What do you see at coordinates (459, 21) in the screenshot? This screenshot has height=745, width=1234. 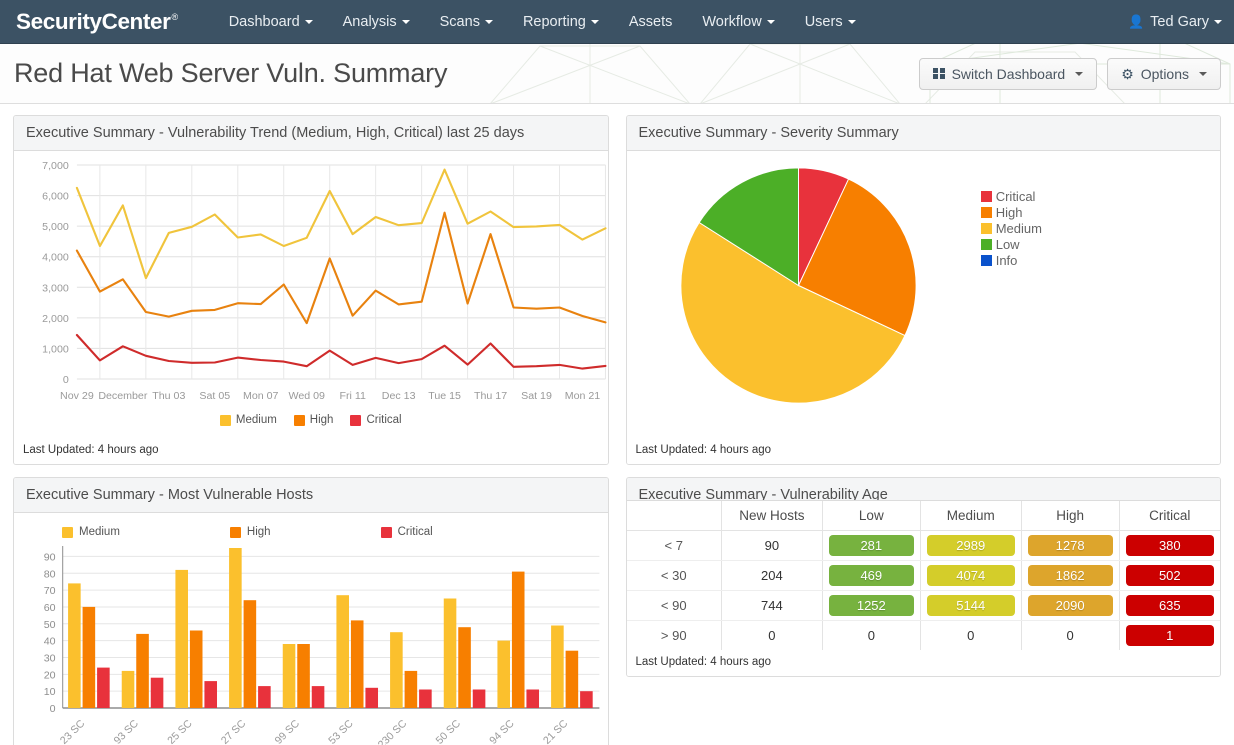 I see `nav-label: Scans` at bounding box center [459, 21].